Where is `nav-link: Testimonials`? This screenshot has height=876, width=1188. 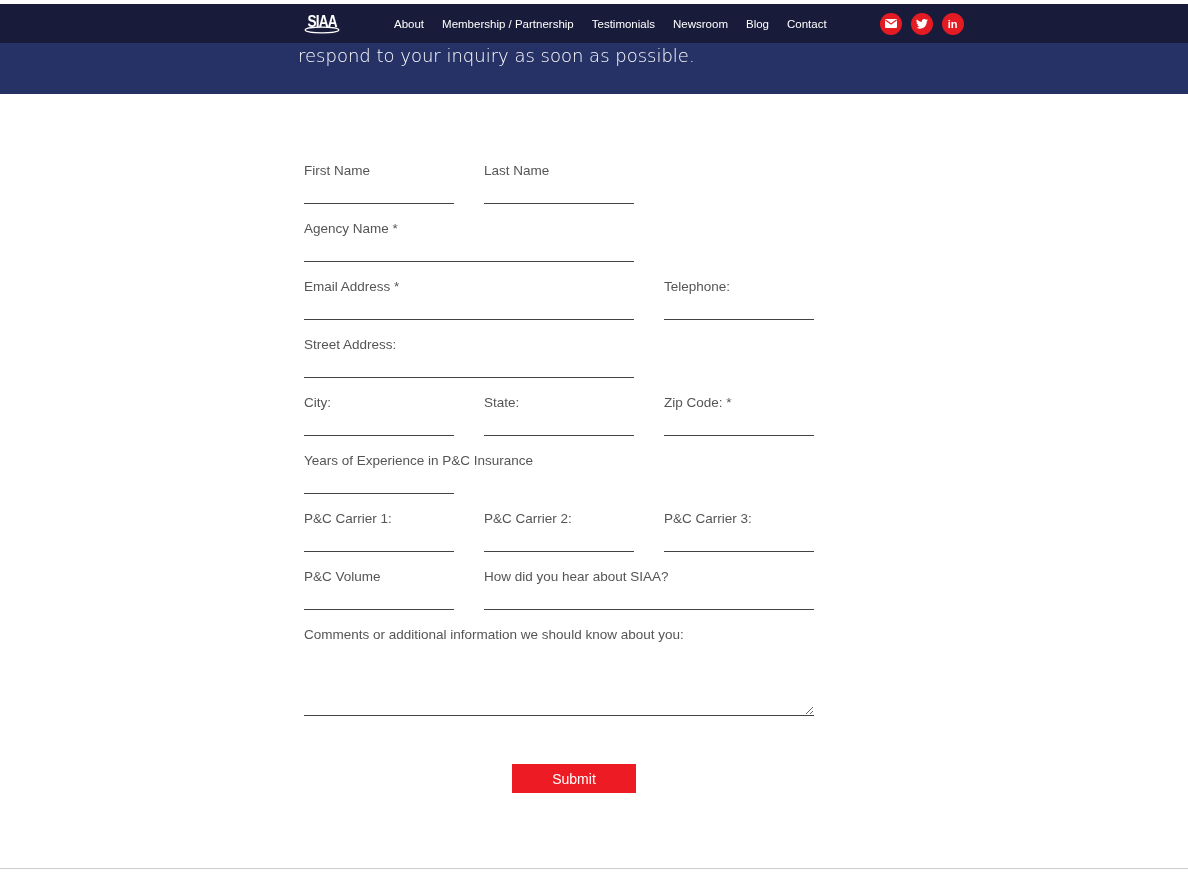 nav-link: Testimonials is located at coordinates (623, 23).